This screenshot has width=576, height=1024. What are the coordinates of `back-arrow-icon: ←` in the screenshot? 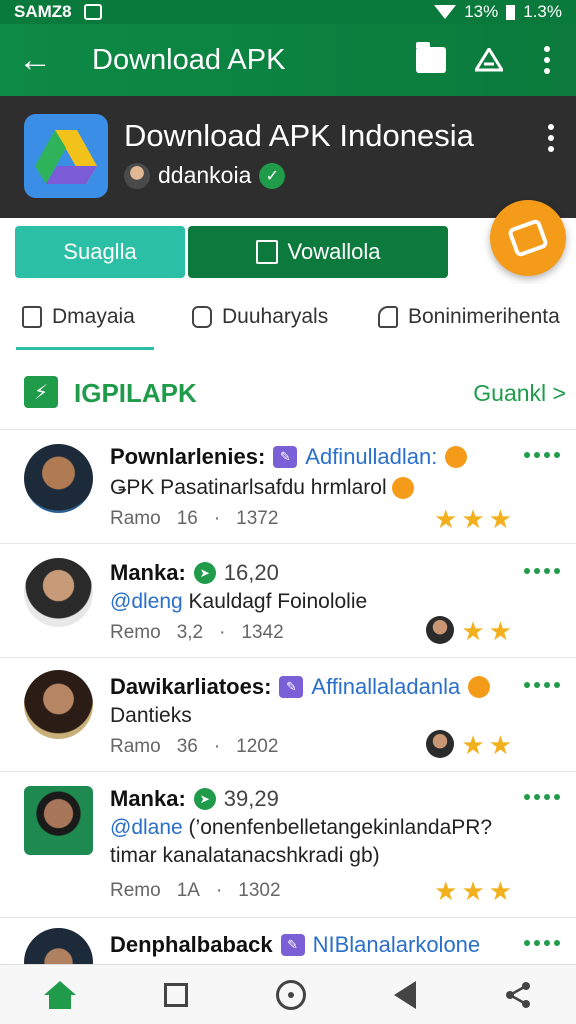 It's located at (35, 60).